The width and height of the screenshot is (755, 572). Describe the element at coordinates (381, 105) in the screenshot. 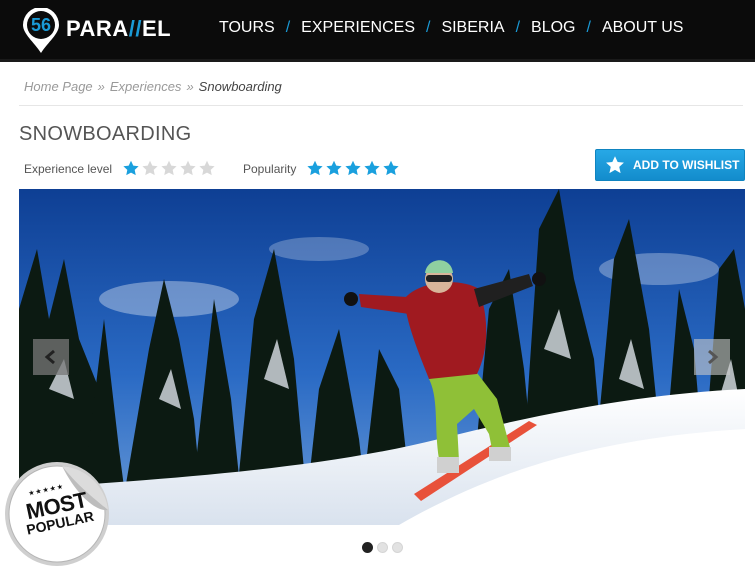

I see `divider` at that location.